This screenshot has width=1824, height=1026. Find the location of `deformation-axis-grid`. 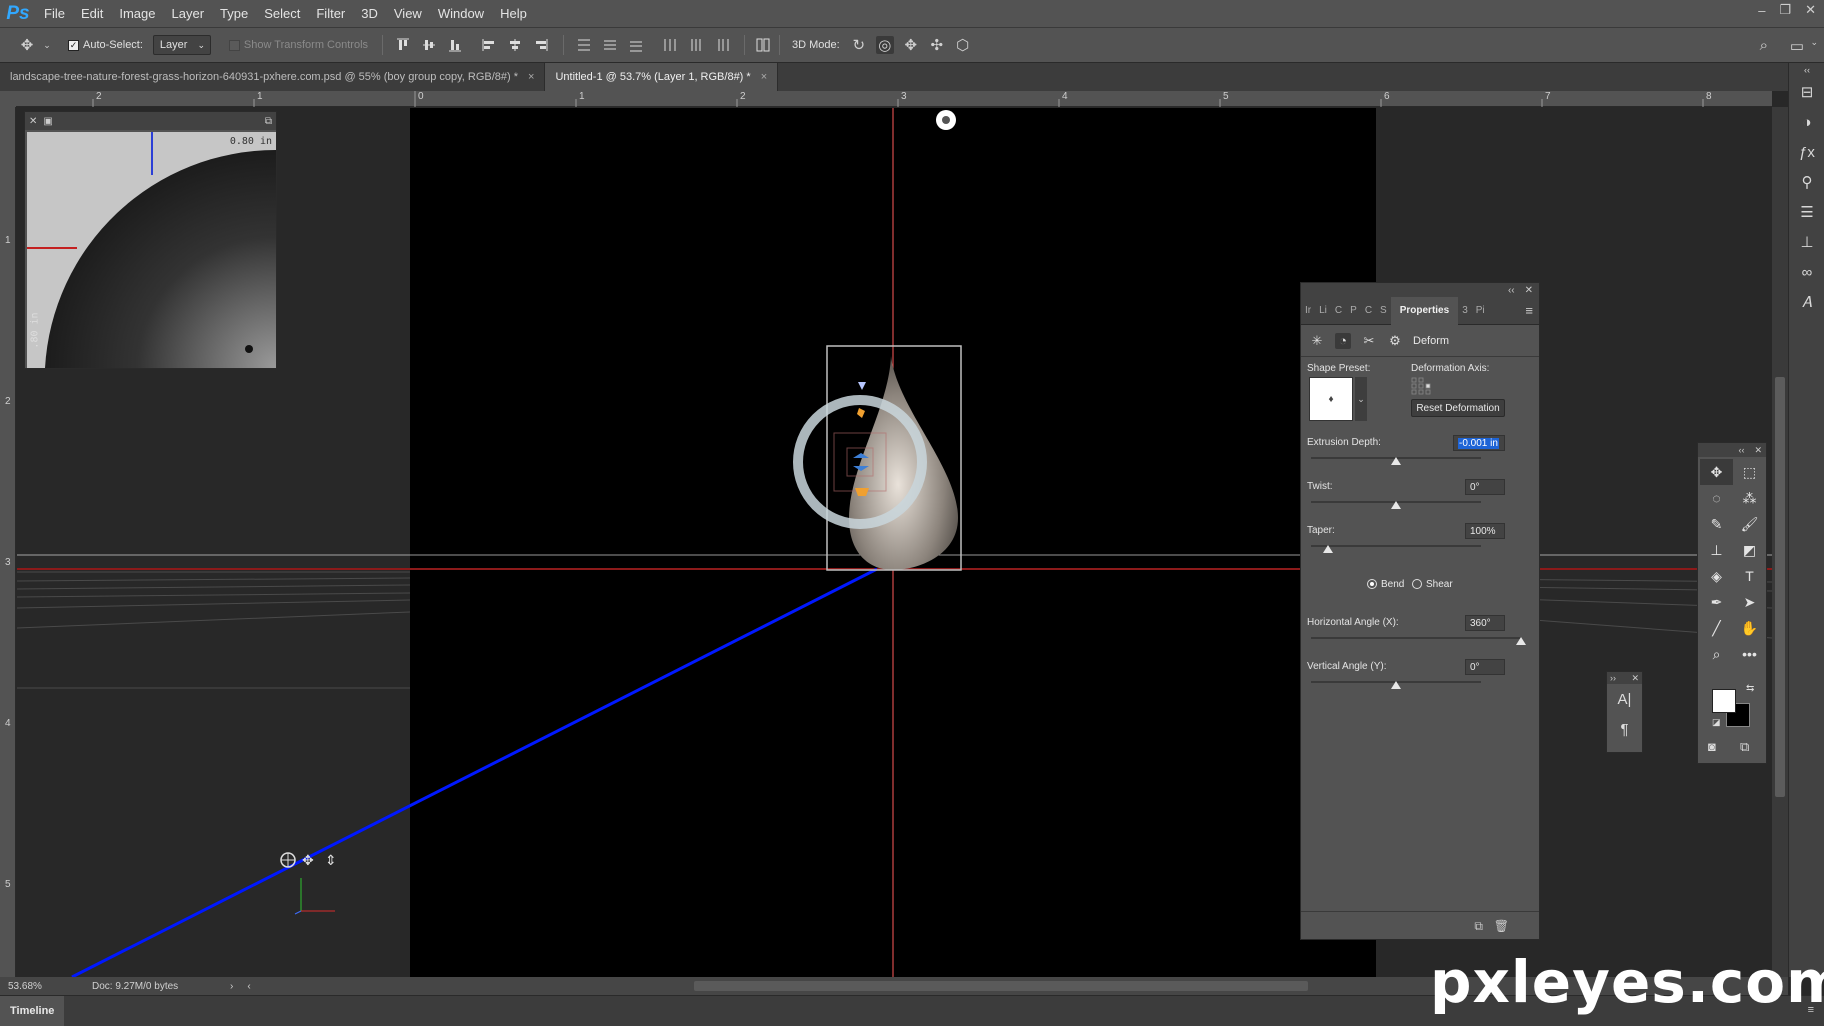

deformation-axis-grid is located at coordinates (1422, 386).